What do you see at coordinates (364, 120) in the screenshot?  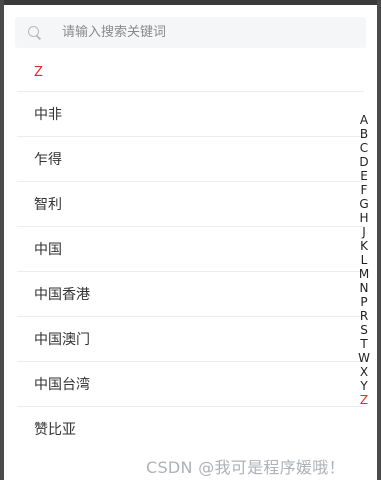 I see `index-letter-a: A` at bounding box center [364, 120].